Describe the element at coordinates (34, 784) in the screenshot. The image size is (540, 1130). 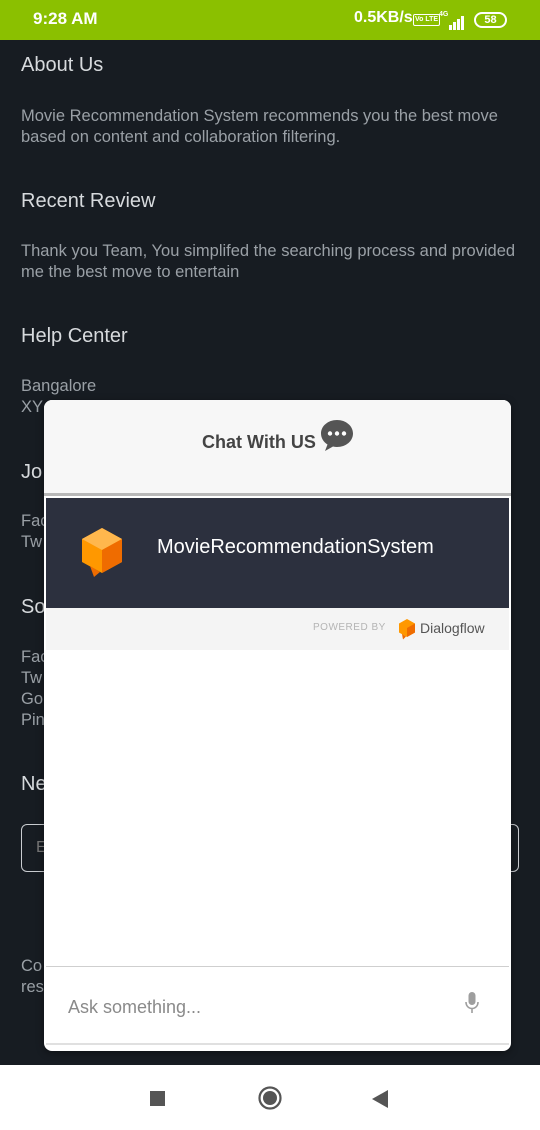
I see `newsletter-heading: Ne` at that location.